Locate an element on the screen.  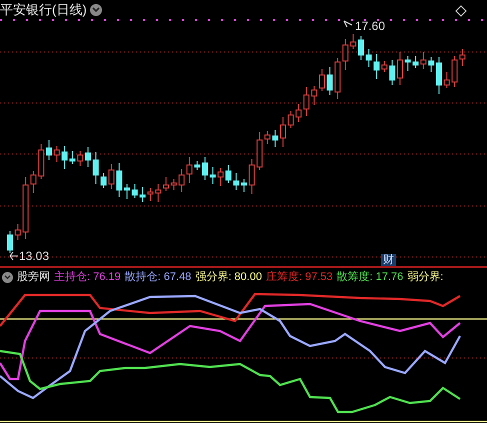
indicator-value: 庄筹度: 97.53 is located at coordinates (299, 277).